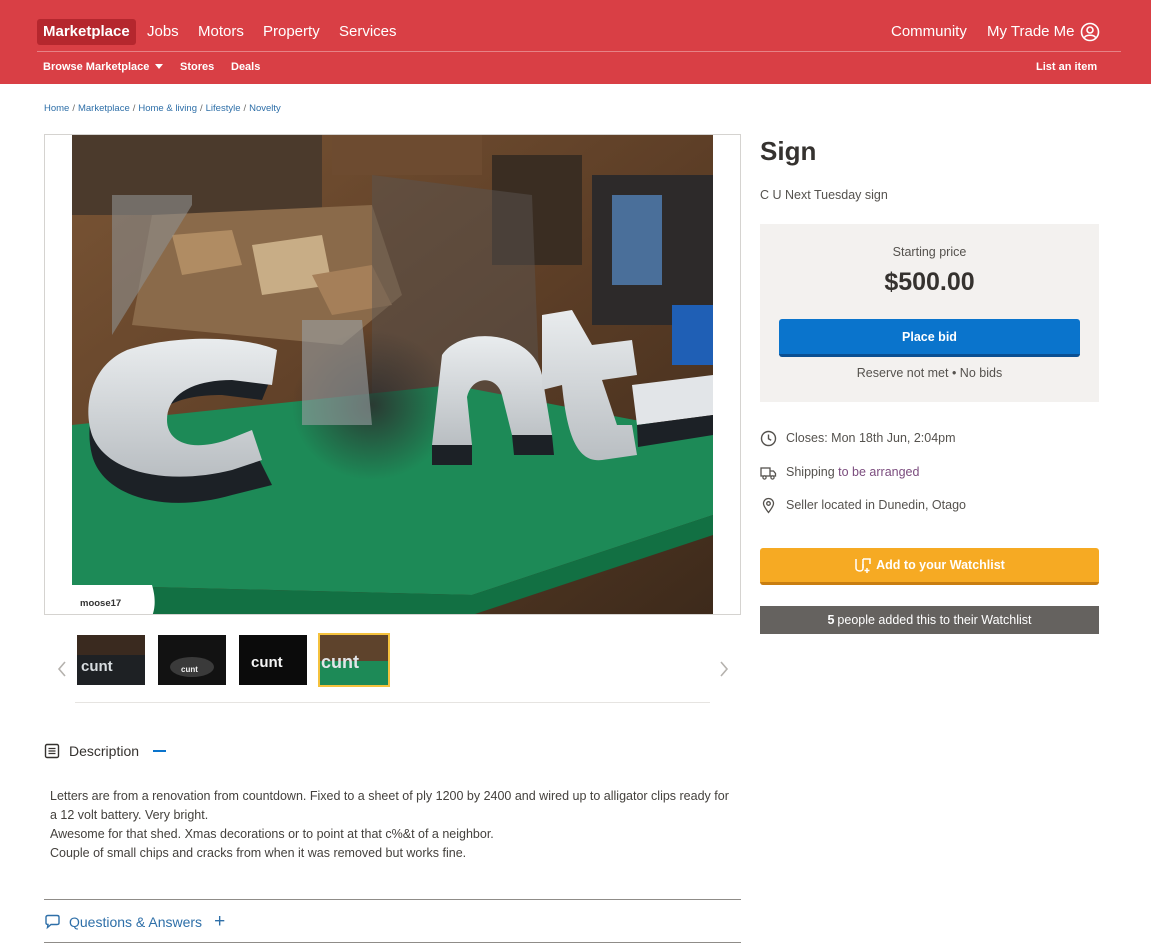  I want to click on add-to-watchlist-button: Add to your Watchlist, so click(929, 566).